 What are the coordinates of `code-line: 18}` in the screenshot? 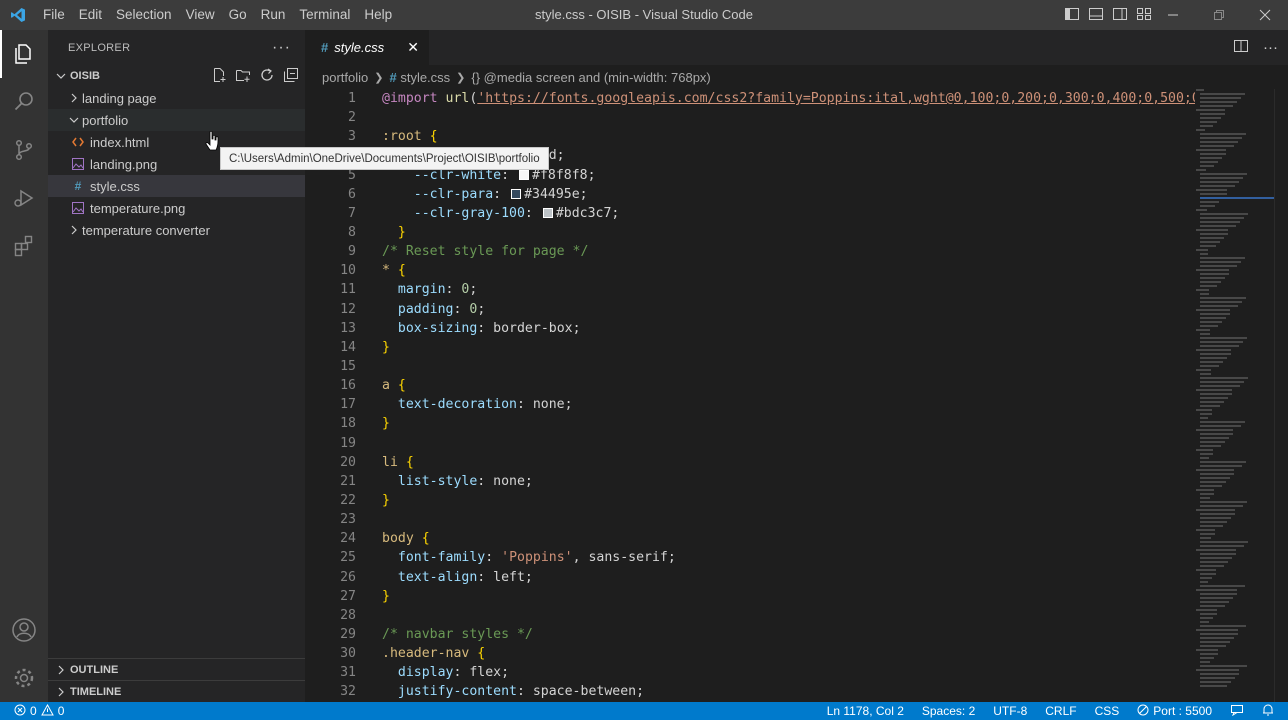 It's located at (750, 423).